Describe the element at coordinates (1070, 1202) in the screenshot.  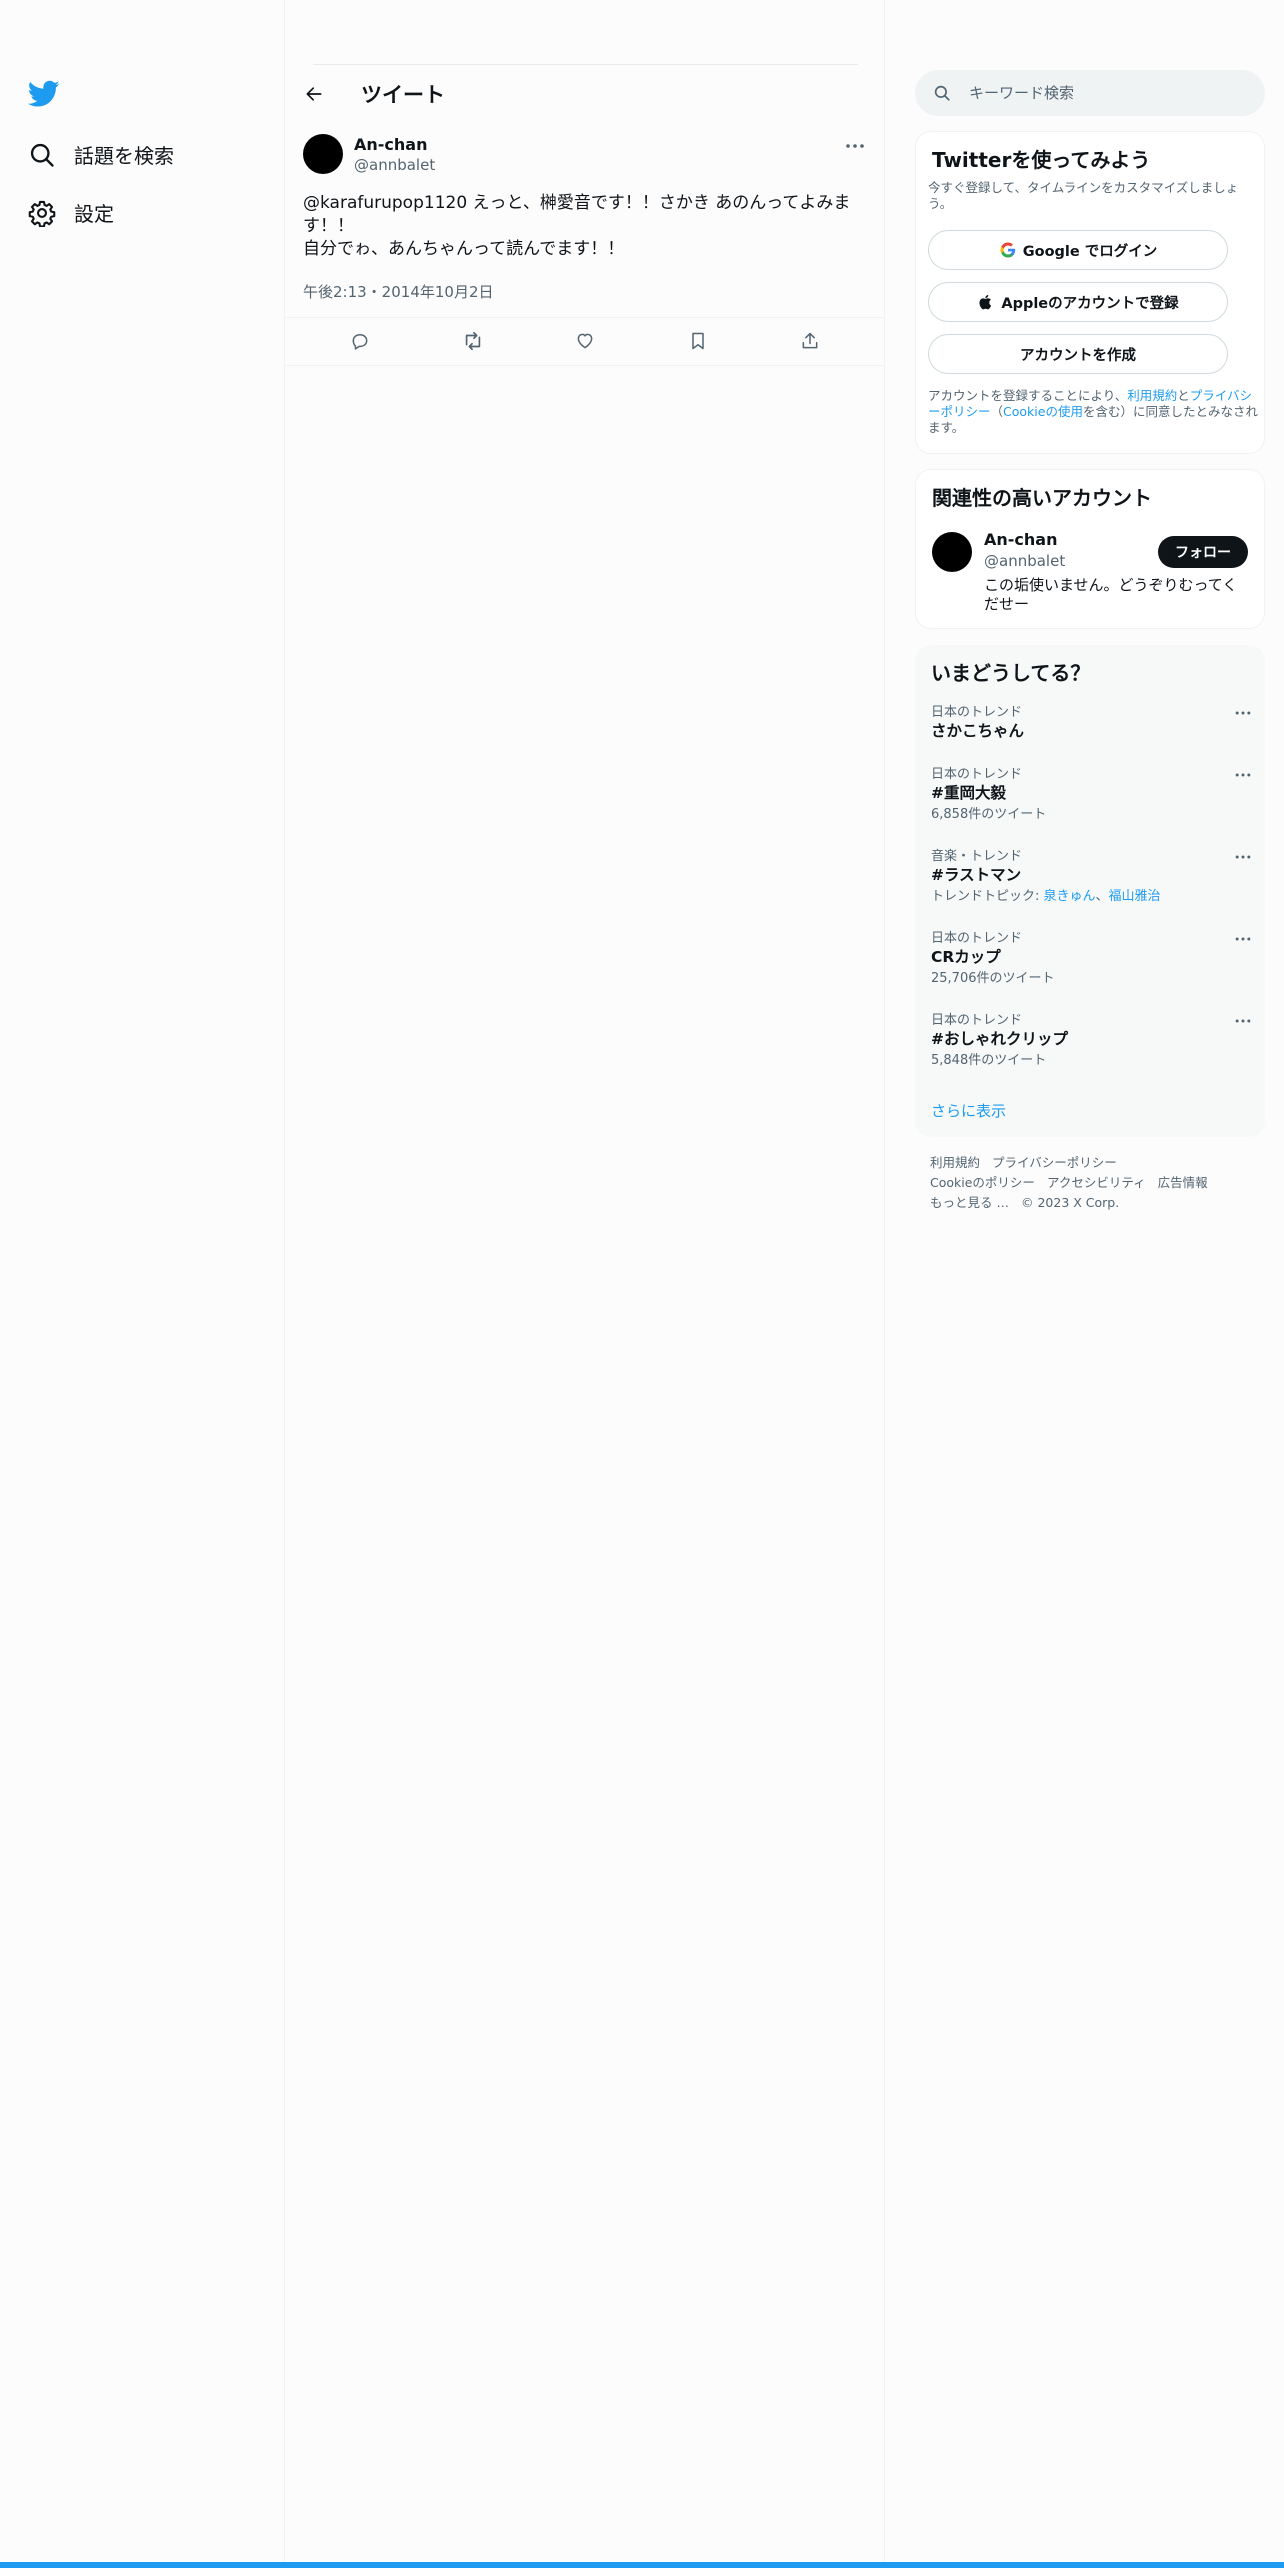
I see `footer-copyright: © 2023 X Corp.` at that location.